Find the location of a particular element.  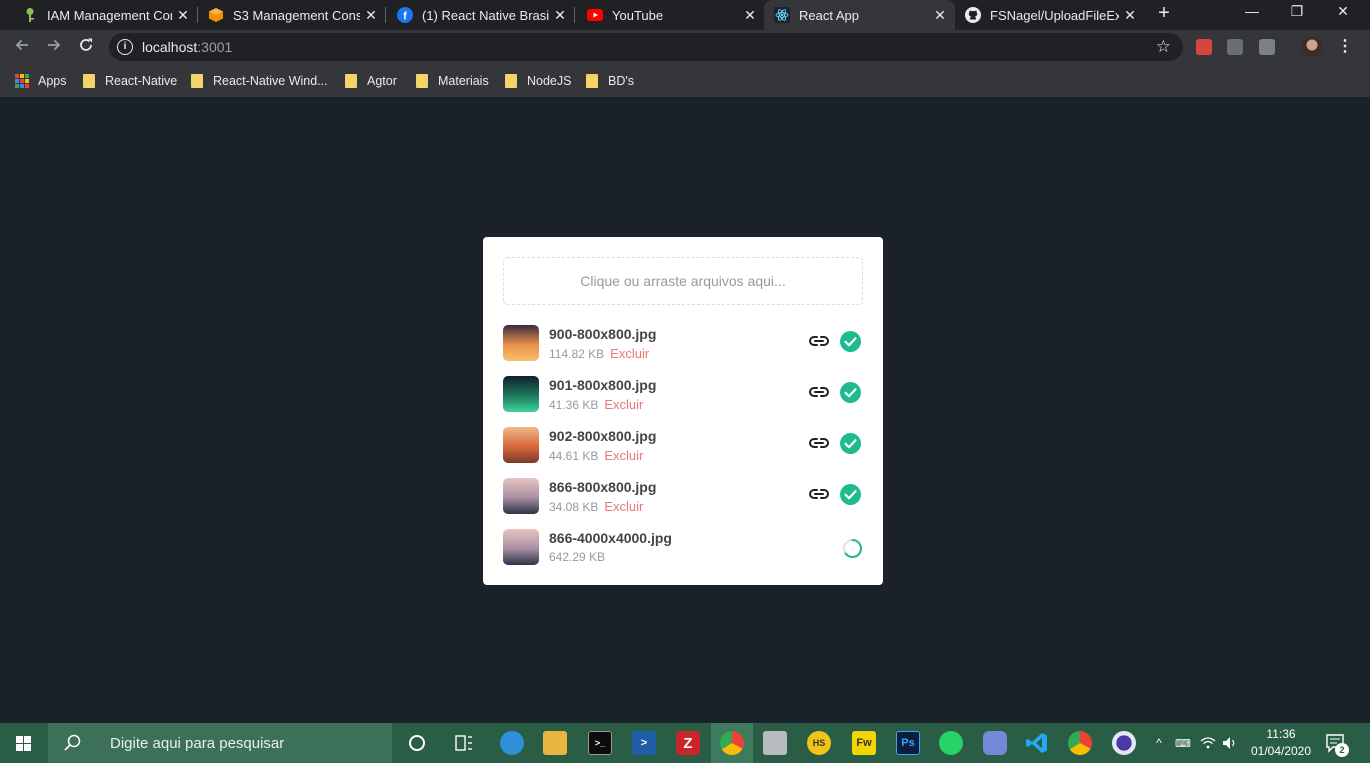

tab-iam: IAM Management Cons ✕ is located at coordinates (99, 15).